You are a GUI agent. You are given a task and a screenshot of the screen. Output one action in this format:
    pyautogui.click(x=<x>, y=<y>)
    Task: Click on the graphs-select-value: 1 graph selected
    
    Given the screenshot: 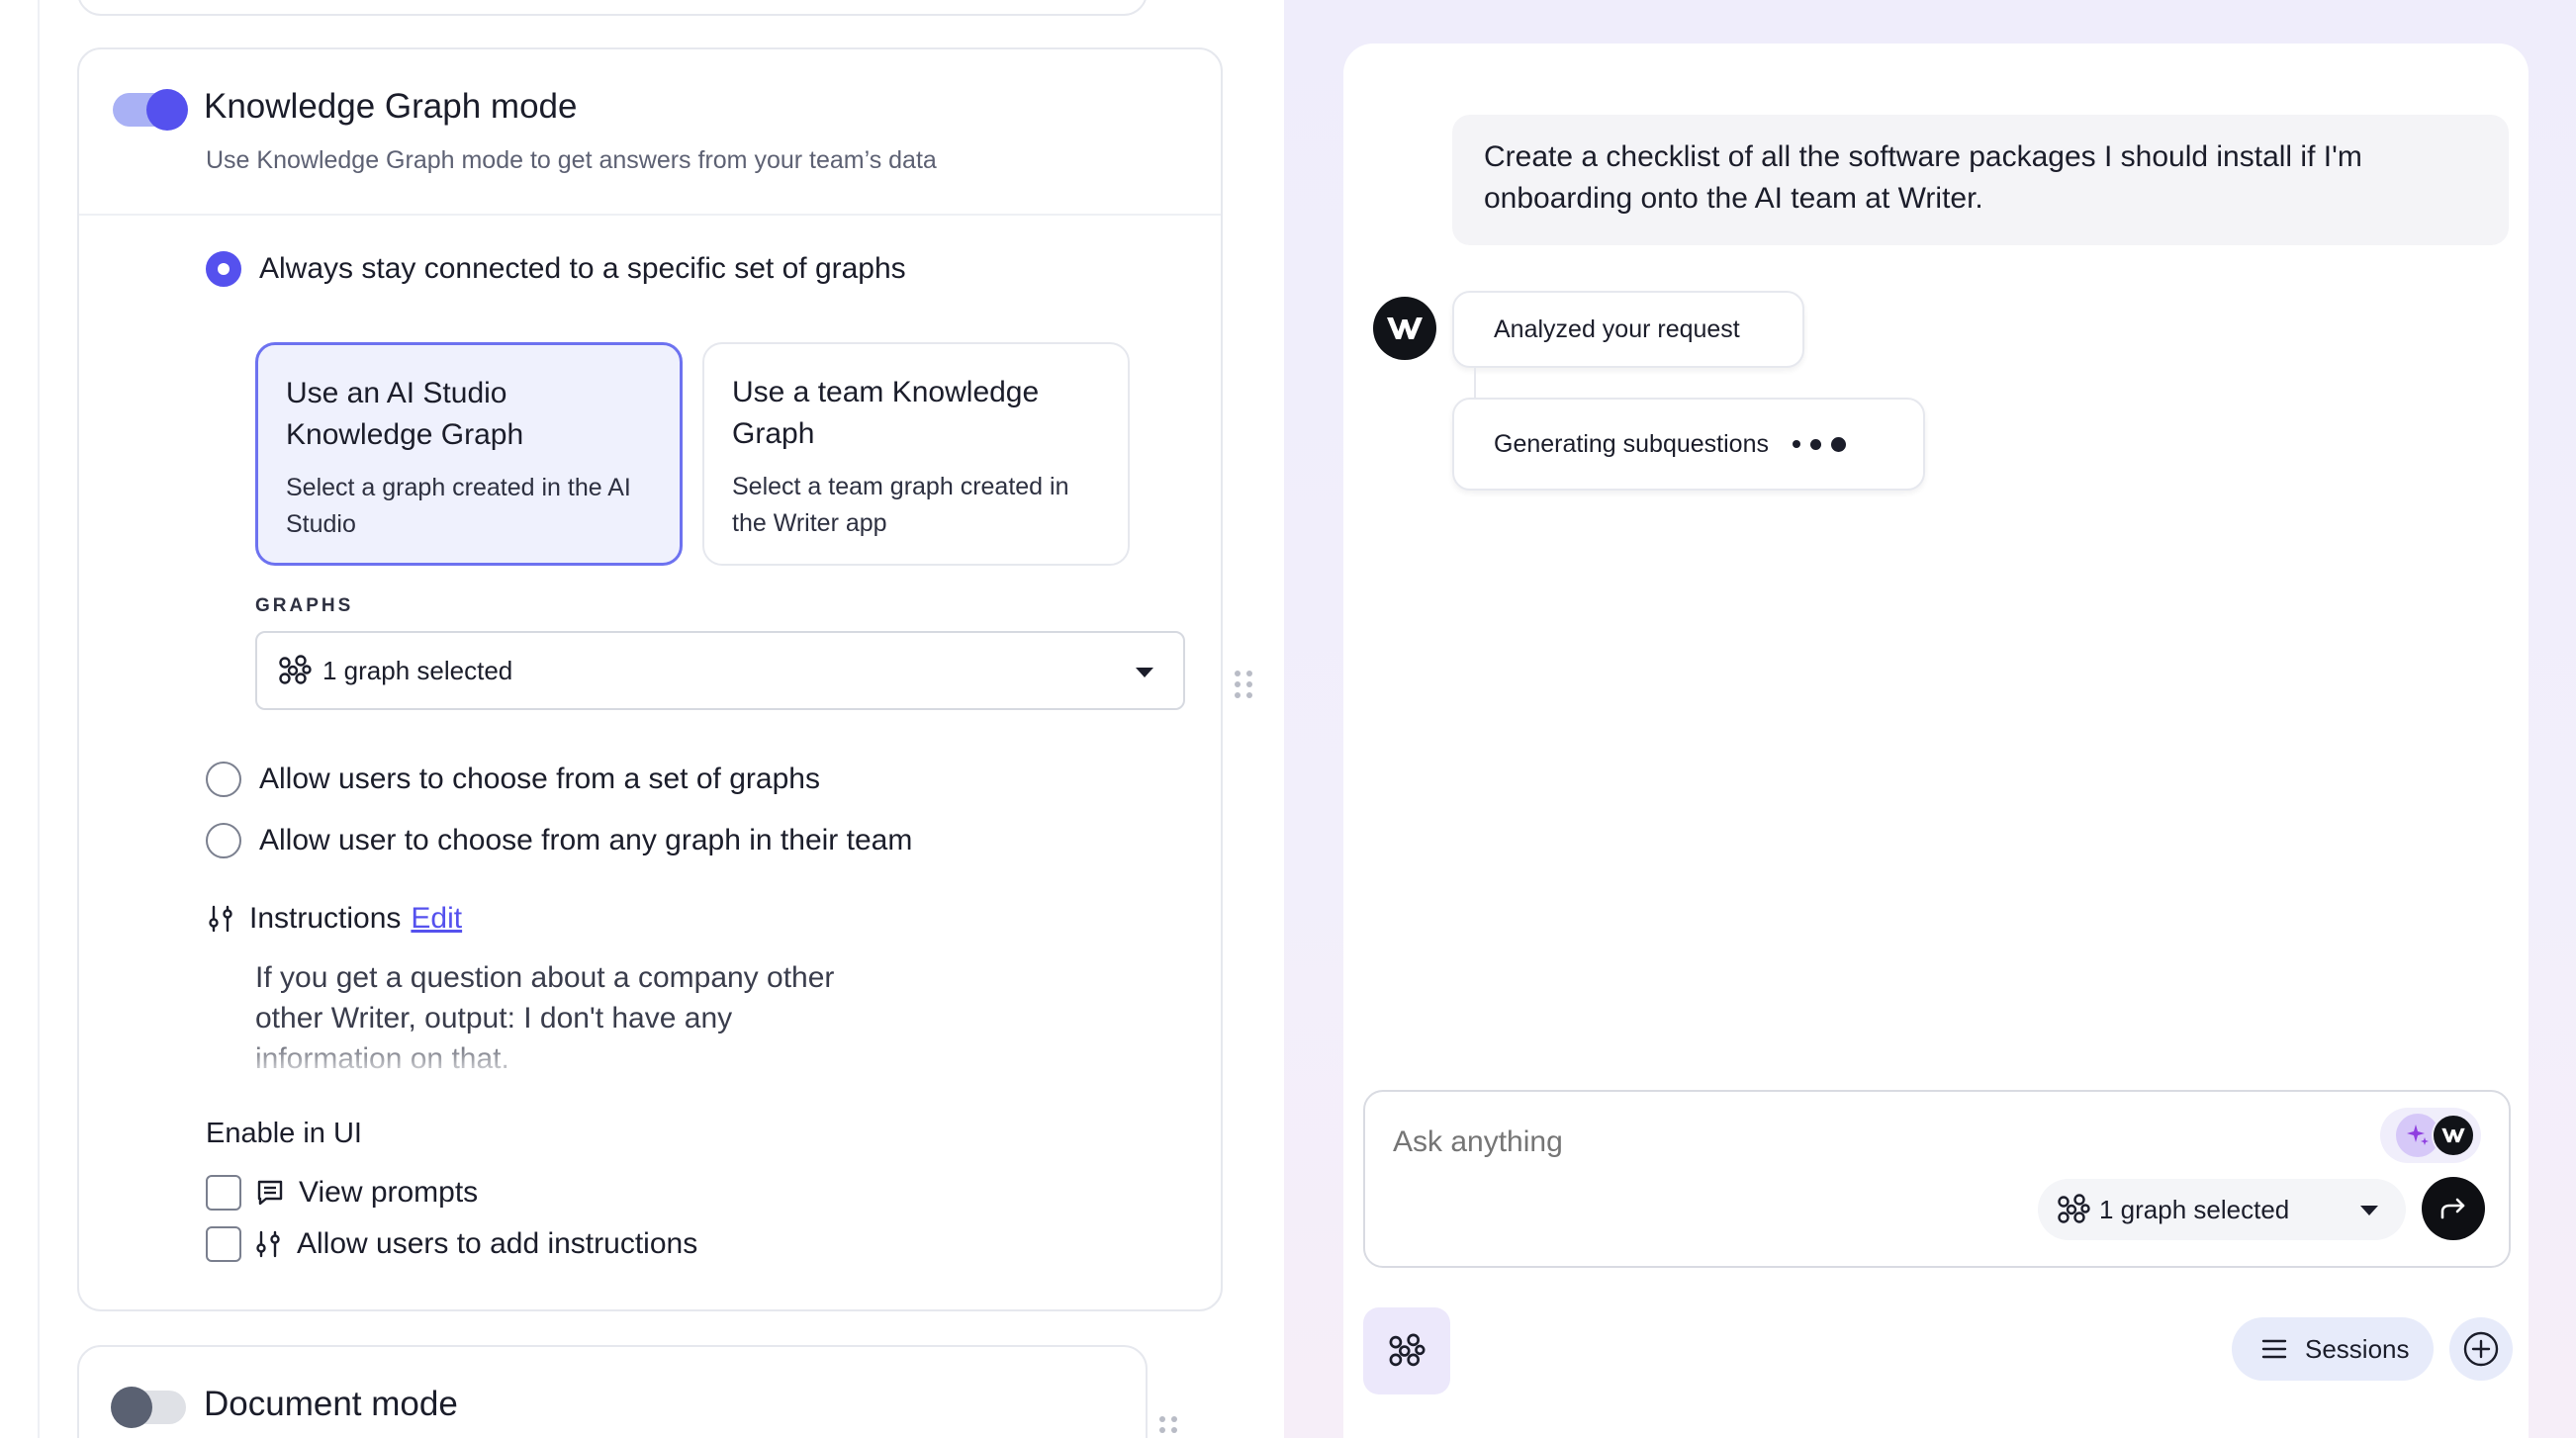 What is the action you would take?
    pyautogui.click(x=417, y=670)
    